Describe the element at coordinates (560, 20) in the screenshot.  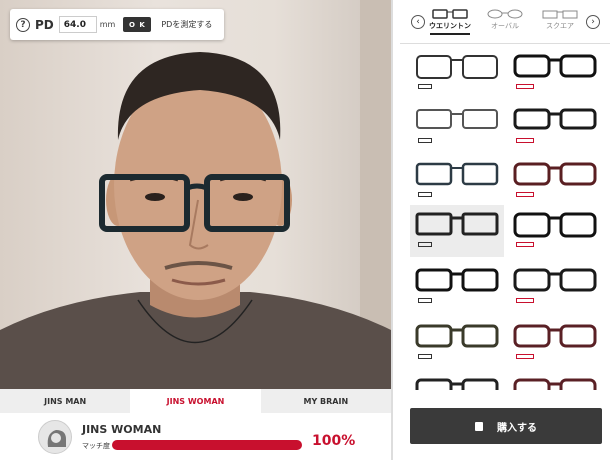
I see `shape-square: スクエア` at that location.